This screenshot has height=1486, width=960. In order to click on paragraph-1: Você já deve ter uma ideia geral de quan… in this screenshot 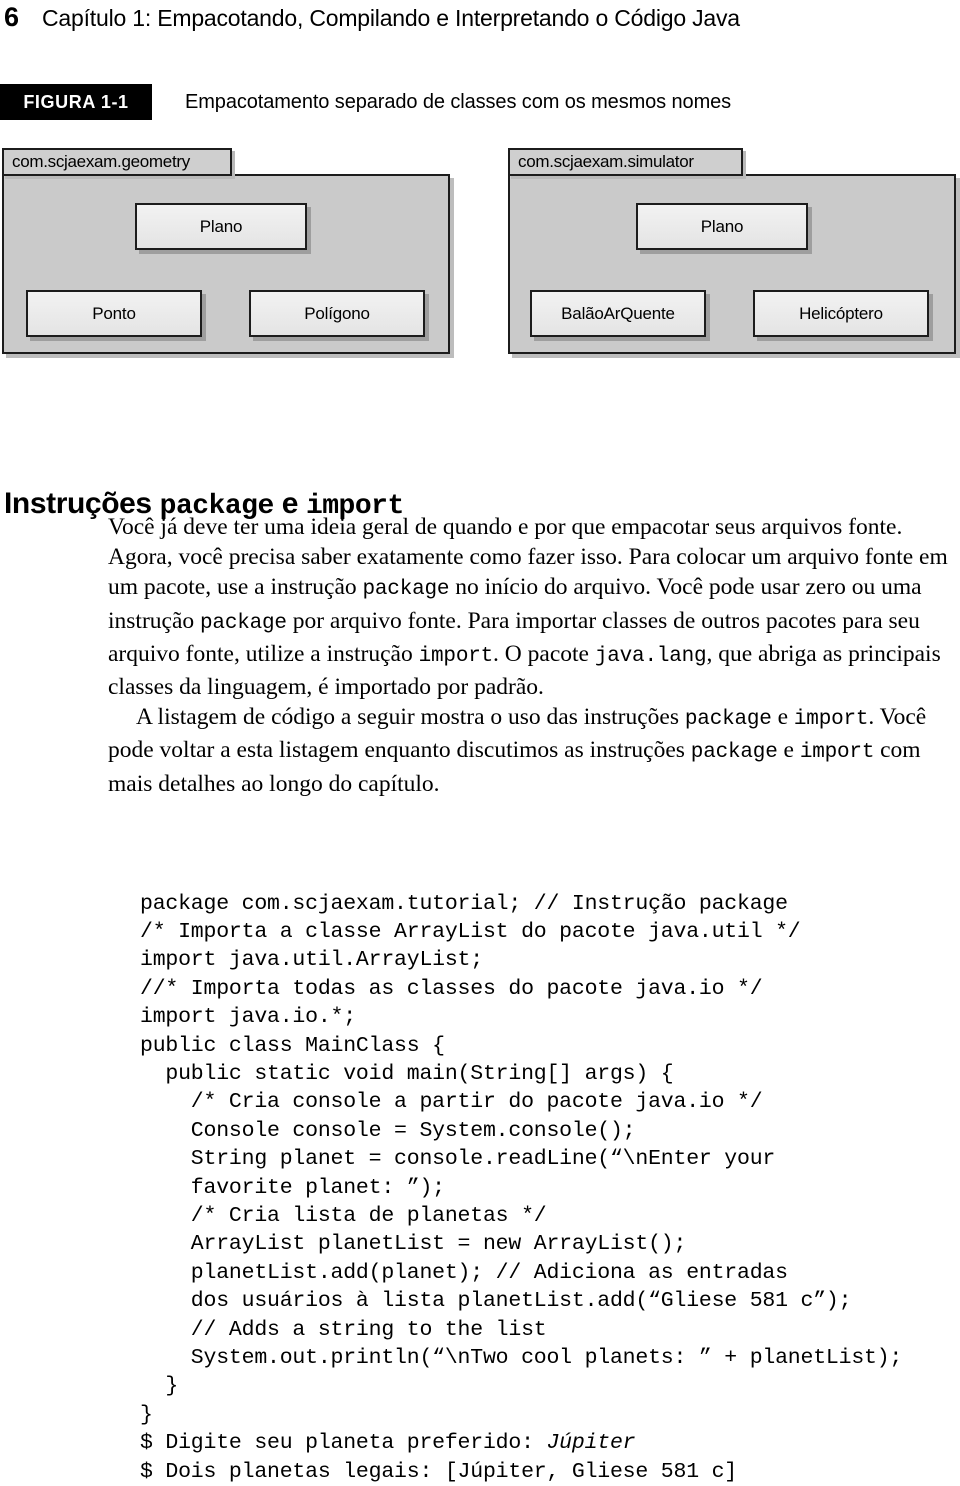, I will do `click(532, 607)`.